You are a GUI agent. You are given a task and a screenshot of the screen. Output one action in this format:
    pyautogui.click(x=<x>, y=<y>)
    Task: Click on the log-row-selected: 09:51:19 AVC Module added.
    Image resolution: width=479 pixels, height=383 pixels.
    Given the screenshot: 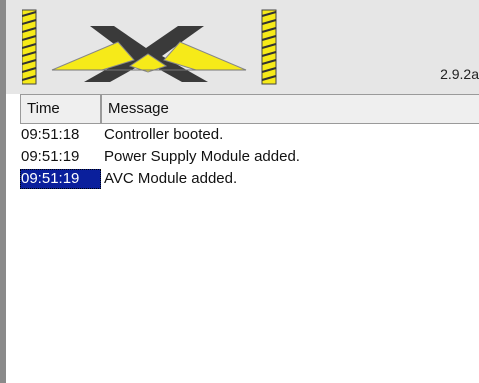 What is the action you would take?
    pyautogui.click(x=249, y=179)
    